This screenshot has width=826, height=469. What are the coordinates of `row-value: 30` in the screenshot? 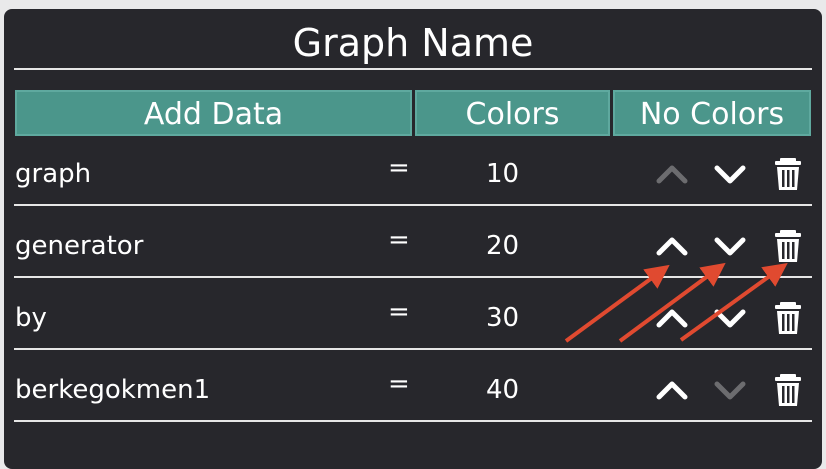 It's located at (503, 318).